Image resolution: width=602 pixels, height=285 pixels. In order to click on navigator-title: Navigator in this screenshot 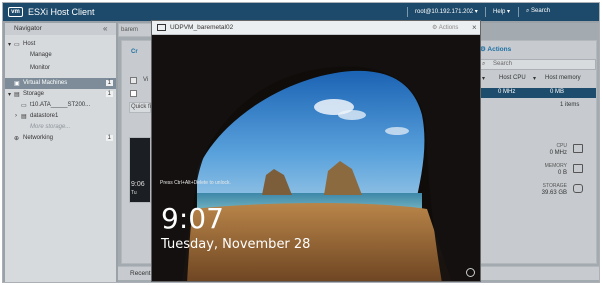, I will do `click(28, 28)`.